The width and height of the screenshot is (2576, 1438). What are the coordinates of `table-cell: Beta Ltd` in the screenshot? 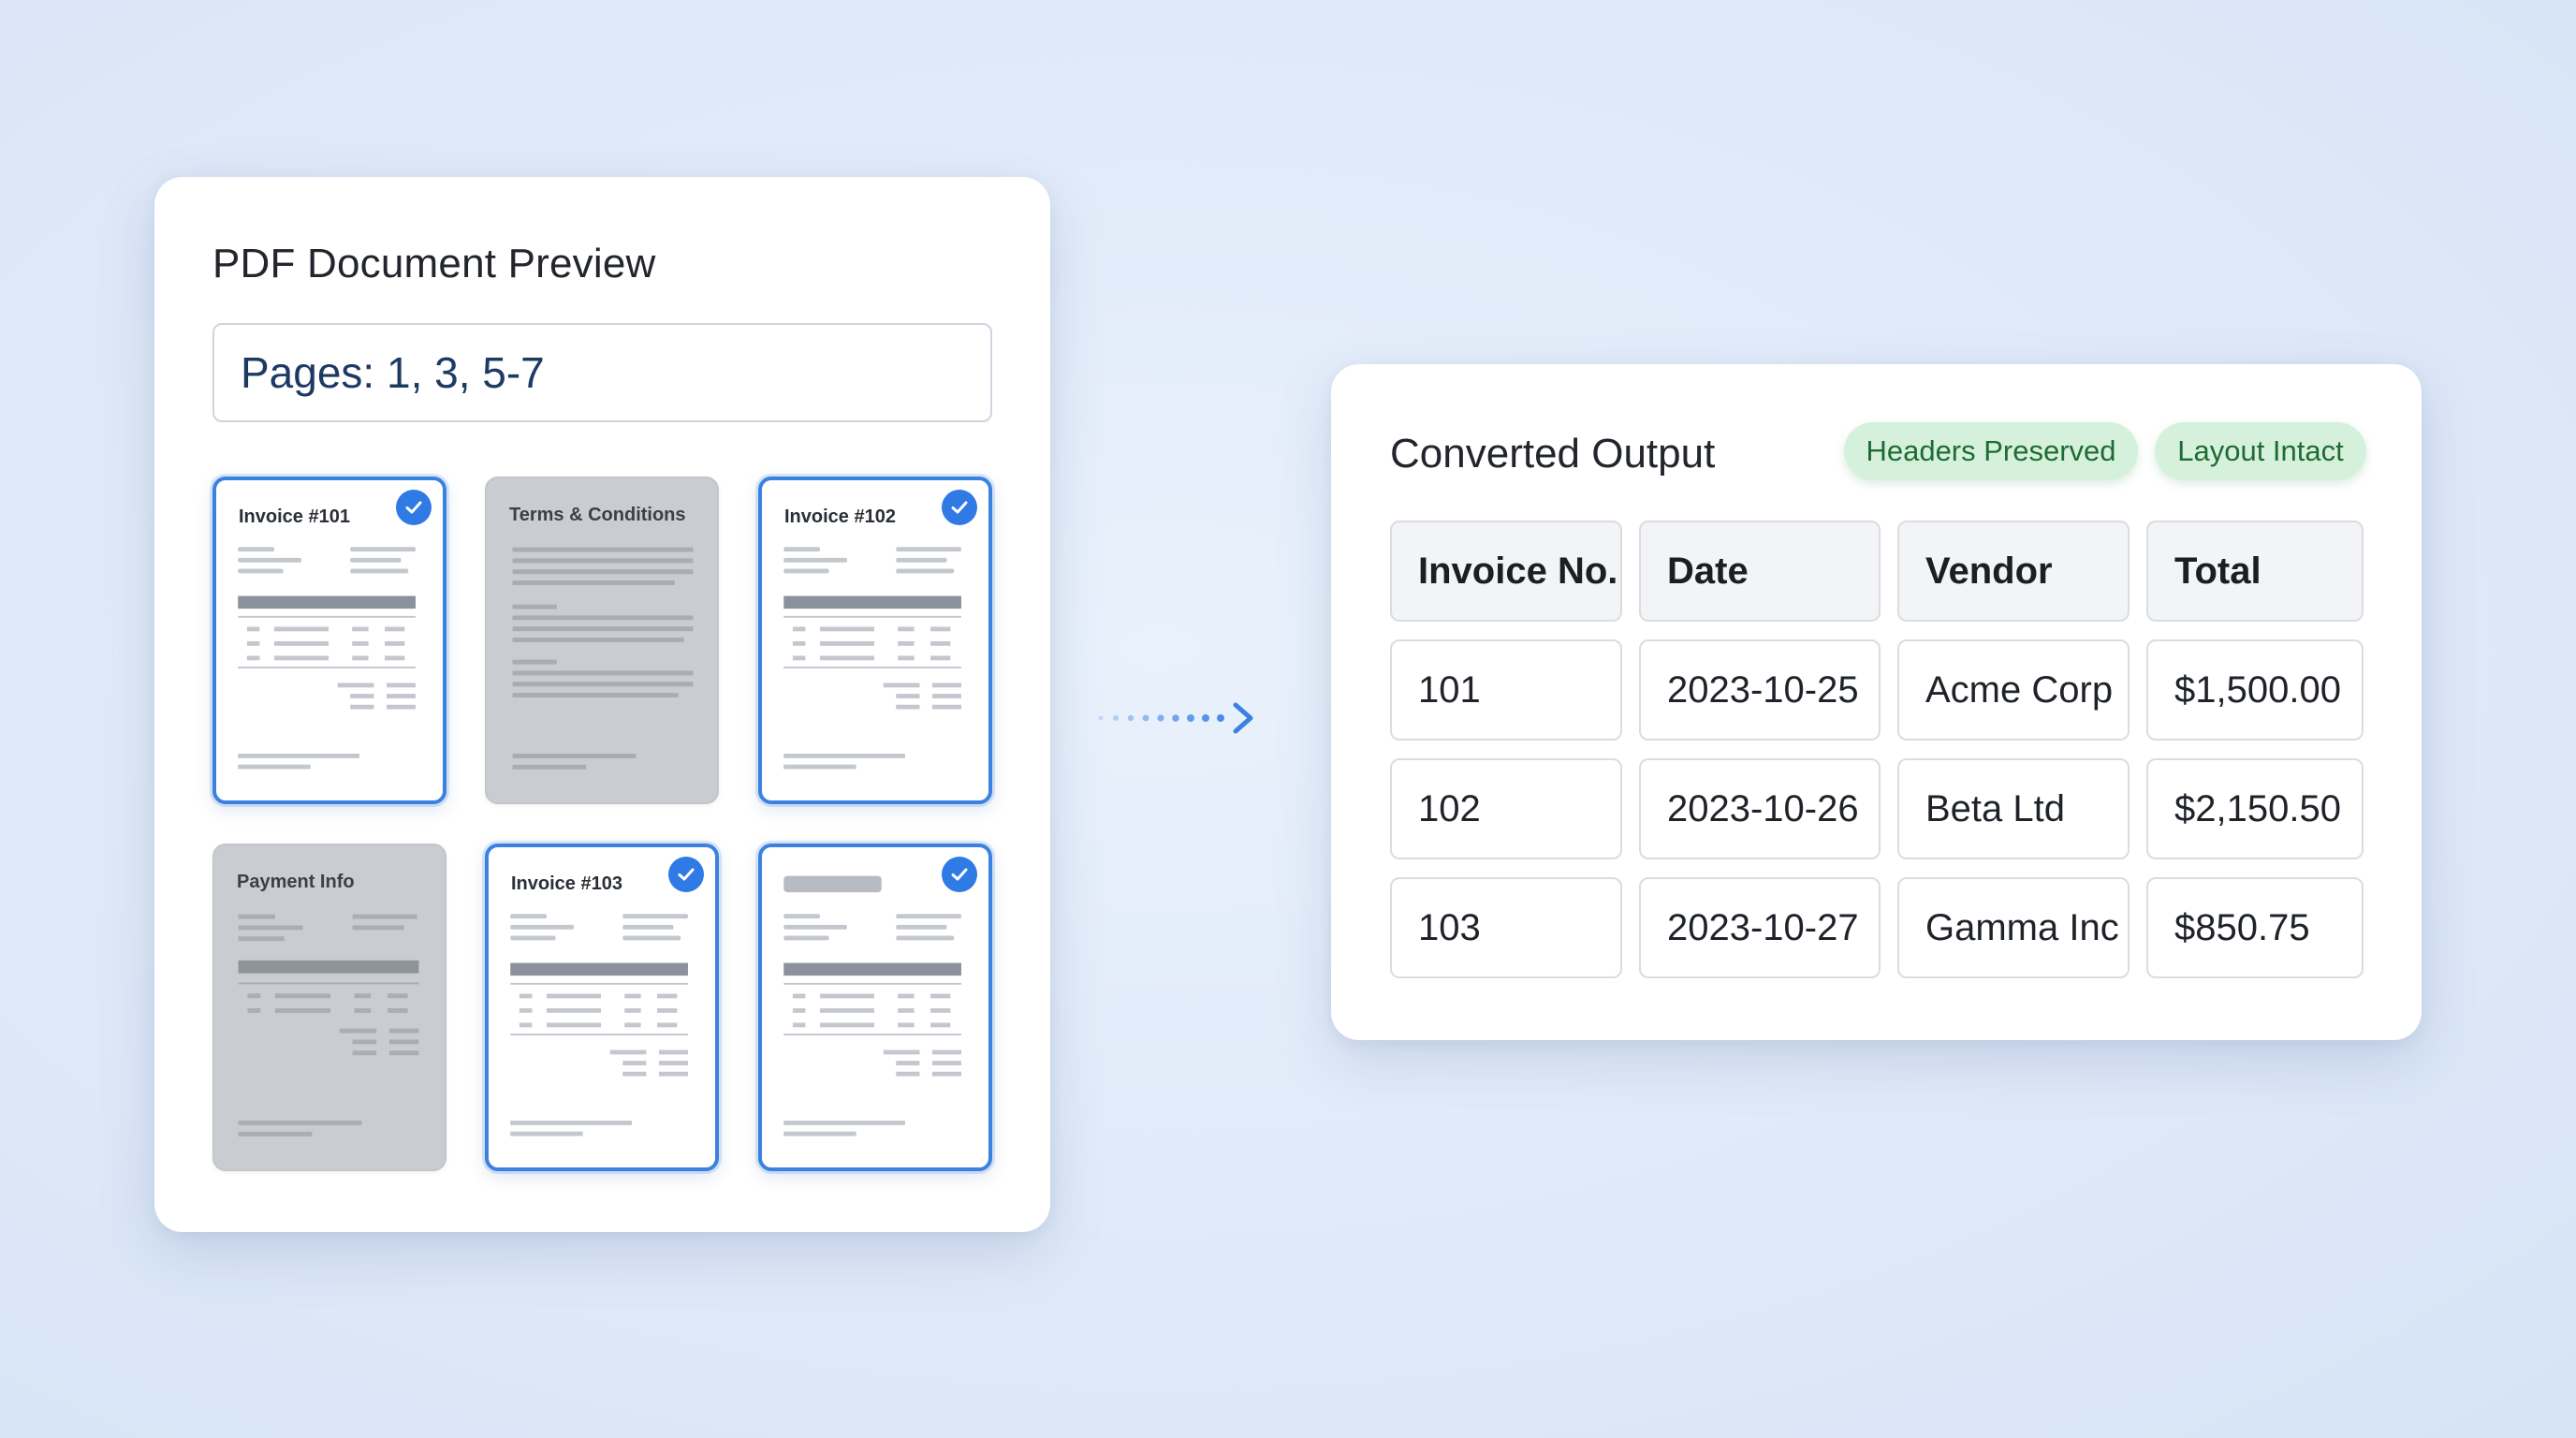 It's located at (2014, 808).